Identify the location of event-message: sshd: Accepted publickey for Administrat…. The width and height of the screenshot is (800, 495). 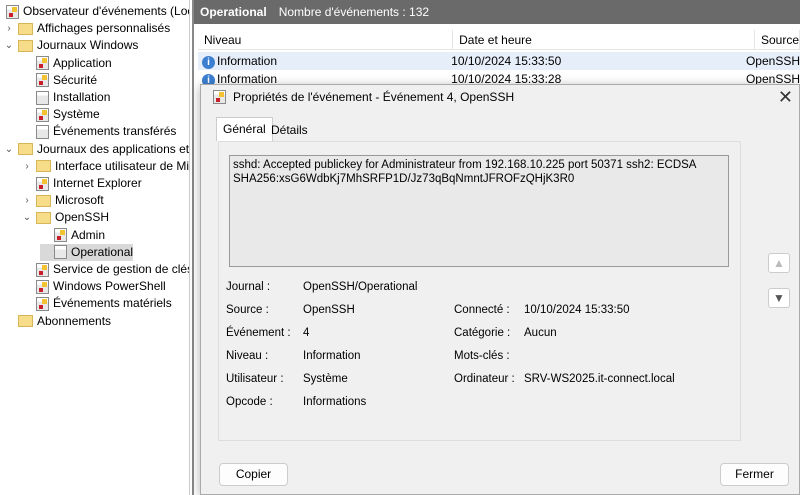
(479, 211).